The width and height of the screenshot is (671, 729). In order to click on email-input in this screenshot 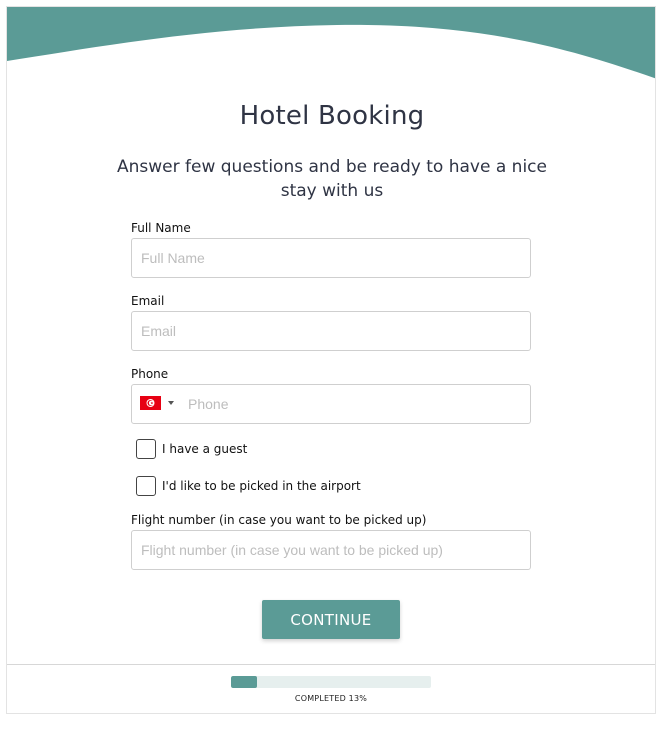, I will do `click(331, 331)`.